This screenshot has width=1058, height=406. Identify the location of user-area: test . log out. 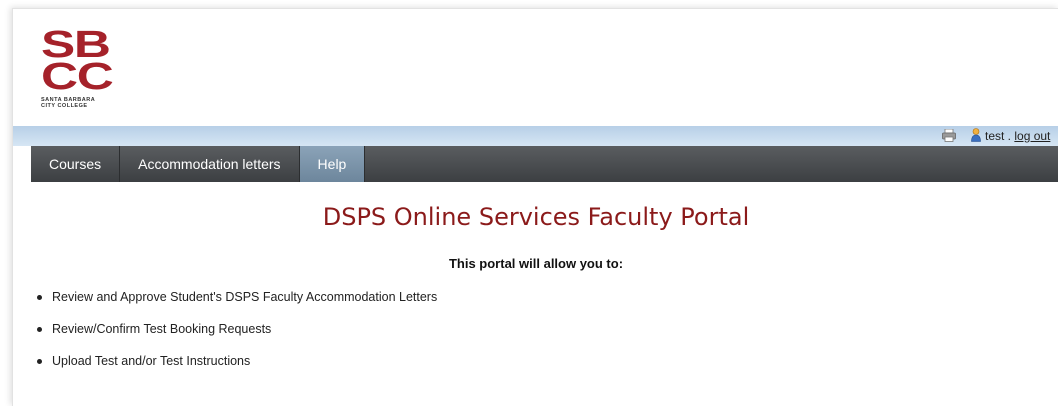
(1017, 136).